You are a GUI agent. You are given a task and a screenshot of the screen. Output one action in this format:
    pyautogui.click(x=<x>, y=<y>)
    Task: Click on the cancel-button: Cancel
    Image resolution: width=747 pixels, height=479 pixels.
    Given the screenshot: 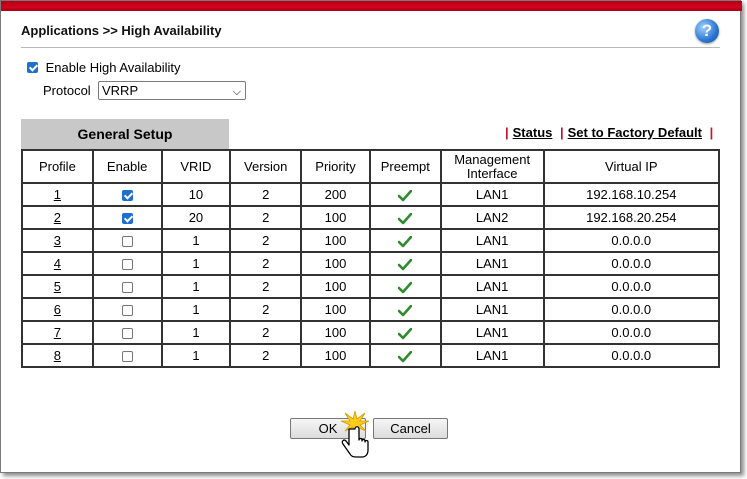 What is the action you would take?
    pyautogui.click(x=410, y=428)
    